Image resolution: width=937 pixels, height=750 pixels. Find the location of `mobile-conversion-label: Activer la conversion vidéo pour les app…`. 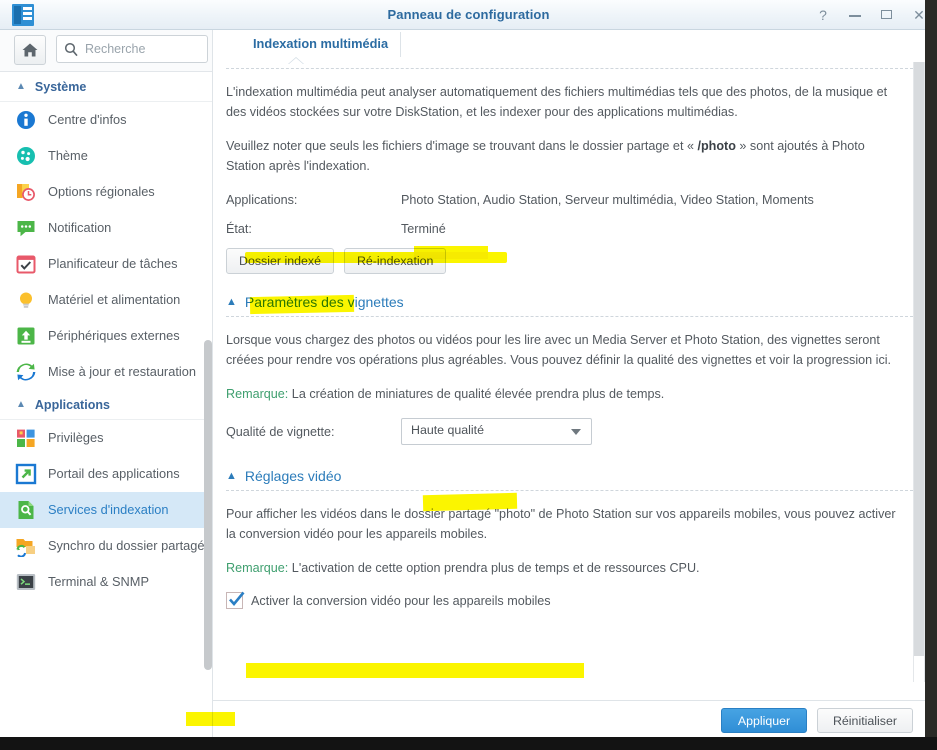

mobile-conversion-label: Activer la conversion vidéo pour les app… is located at coordinates (401, 600).